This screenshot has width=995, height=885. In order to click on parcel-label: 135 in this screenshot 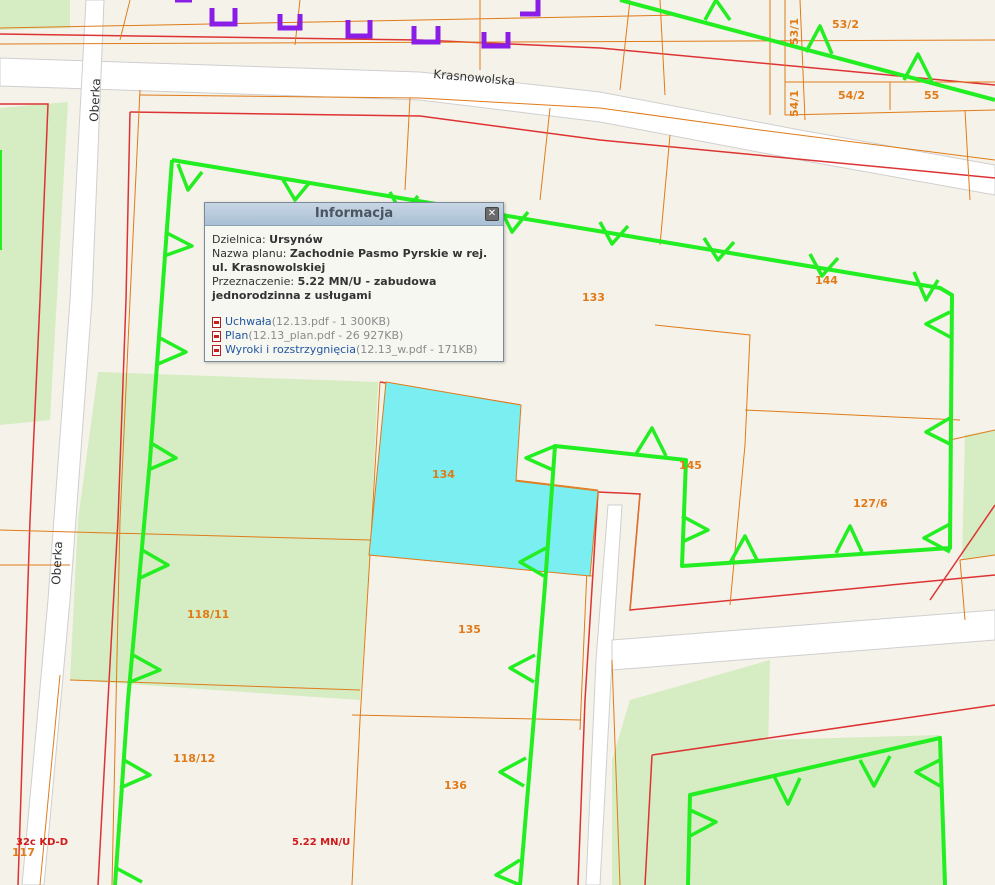, I will do `click(469, 629)`.